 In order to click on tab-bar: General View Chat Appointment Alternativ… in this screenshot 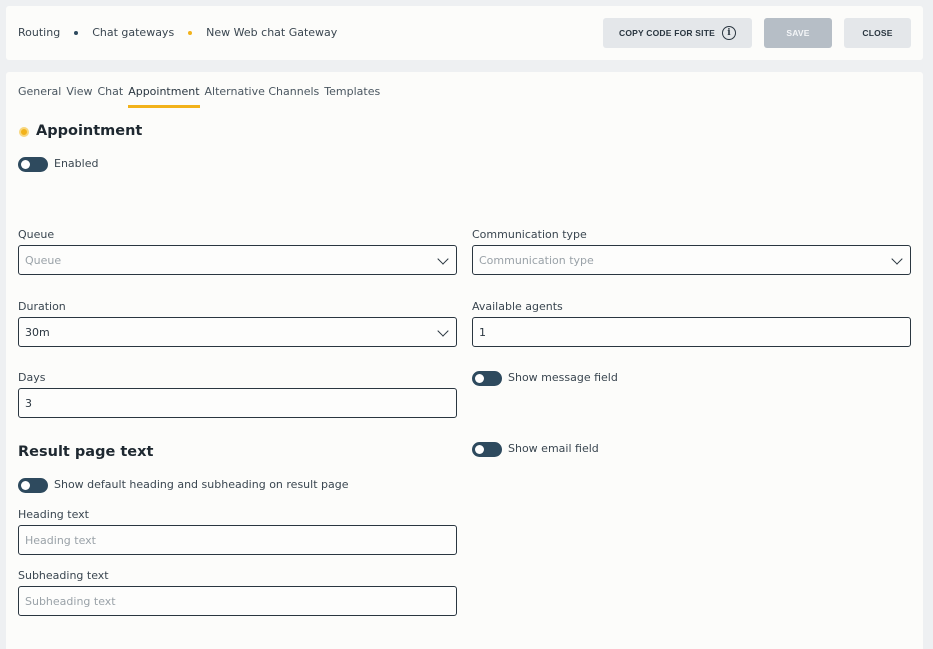, I will do `click(201, 96)`.